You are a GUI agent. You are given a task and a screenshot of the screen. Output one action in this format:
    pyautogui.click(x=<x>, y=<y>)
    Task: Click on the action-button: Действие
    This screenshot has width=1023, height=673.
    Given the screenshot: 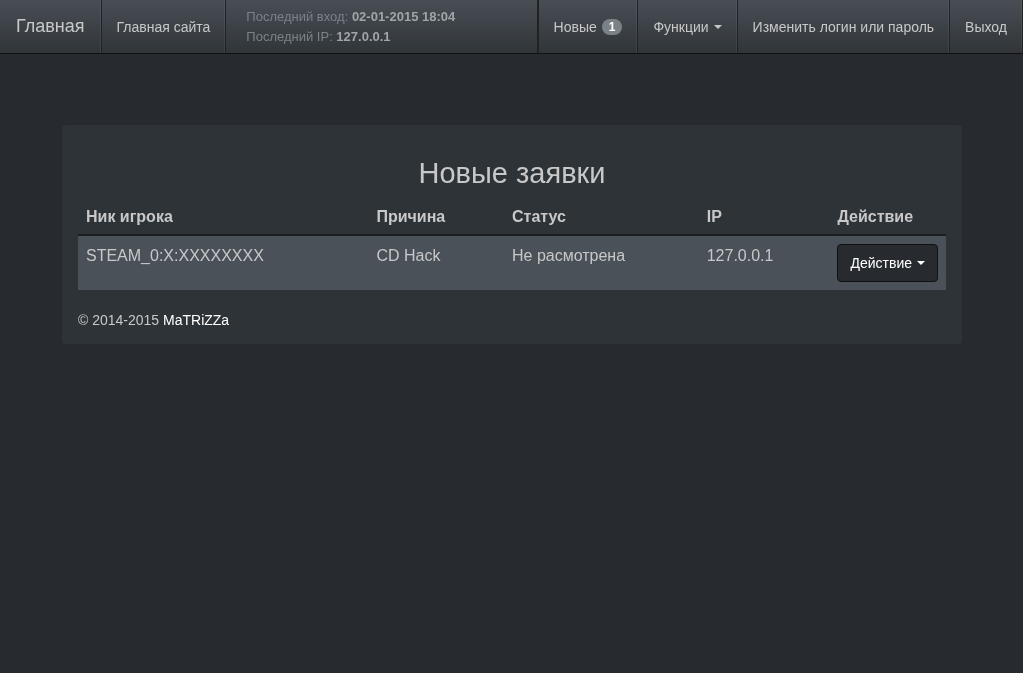 What is the action you would take?
    pyautogui.click(x=887, y=263)
    